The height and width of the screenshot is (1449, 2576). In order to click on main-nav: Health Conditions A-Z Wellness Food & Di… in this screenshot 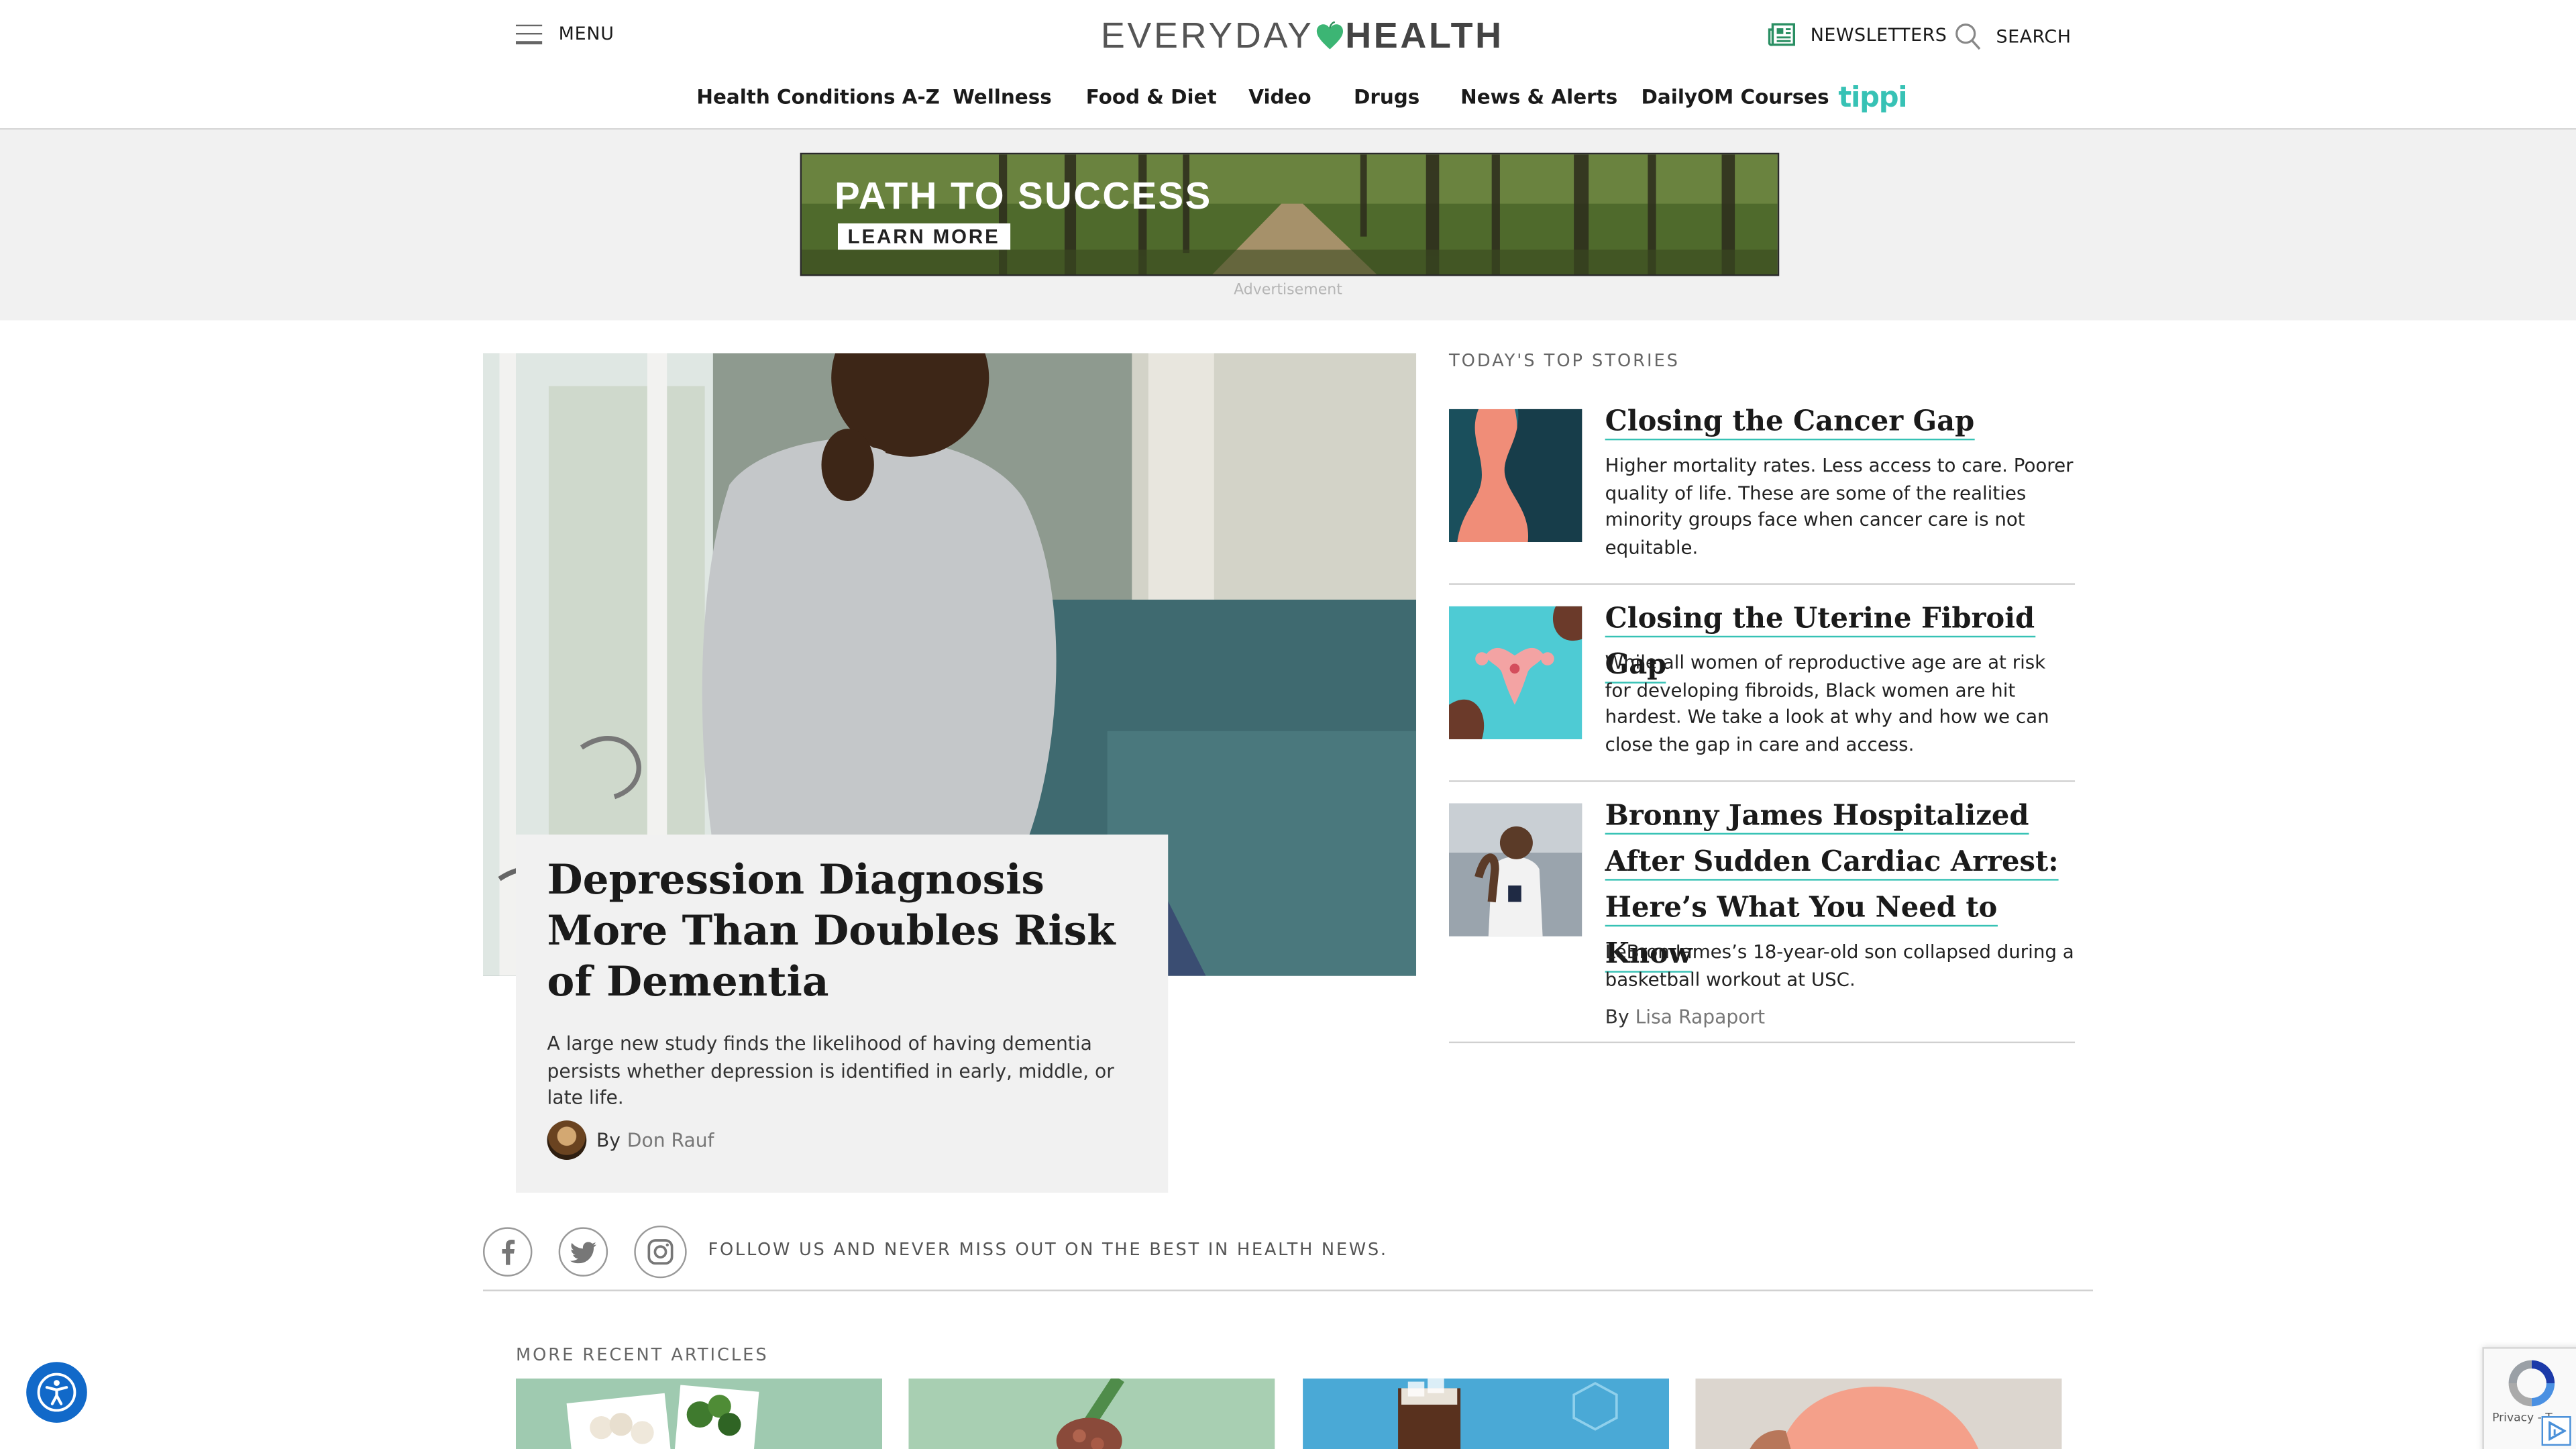, I will do `click(1288, 100)`.